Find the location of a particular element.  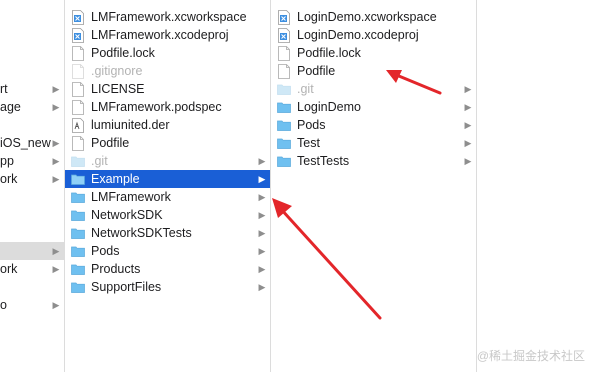

list-item: NetworkSDK ▶ is located at coordinates (167, 215).